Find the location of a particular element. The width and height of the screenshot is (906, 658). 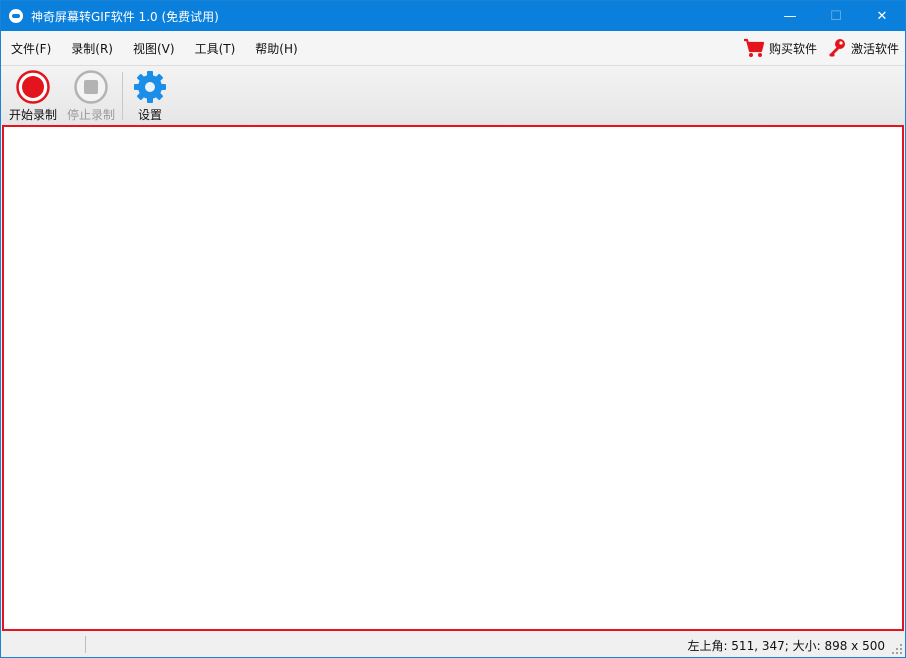

window-title: 神奇屏幕转GIF软件 1.0 (免费试用) is located at coordinates (125, 16).